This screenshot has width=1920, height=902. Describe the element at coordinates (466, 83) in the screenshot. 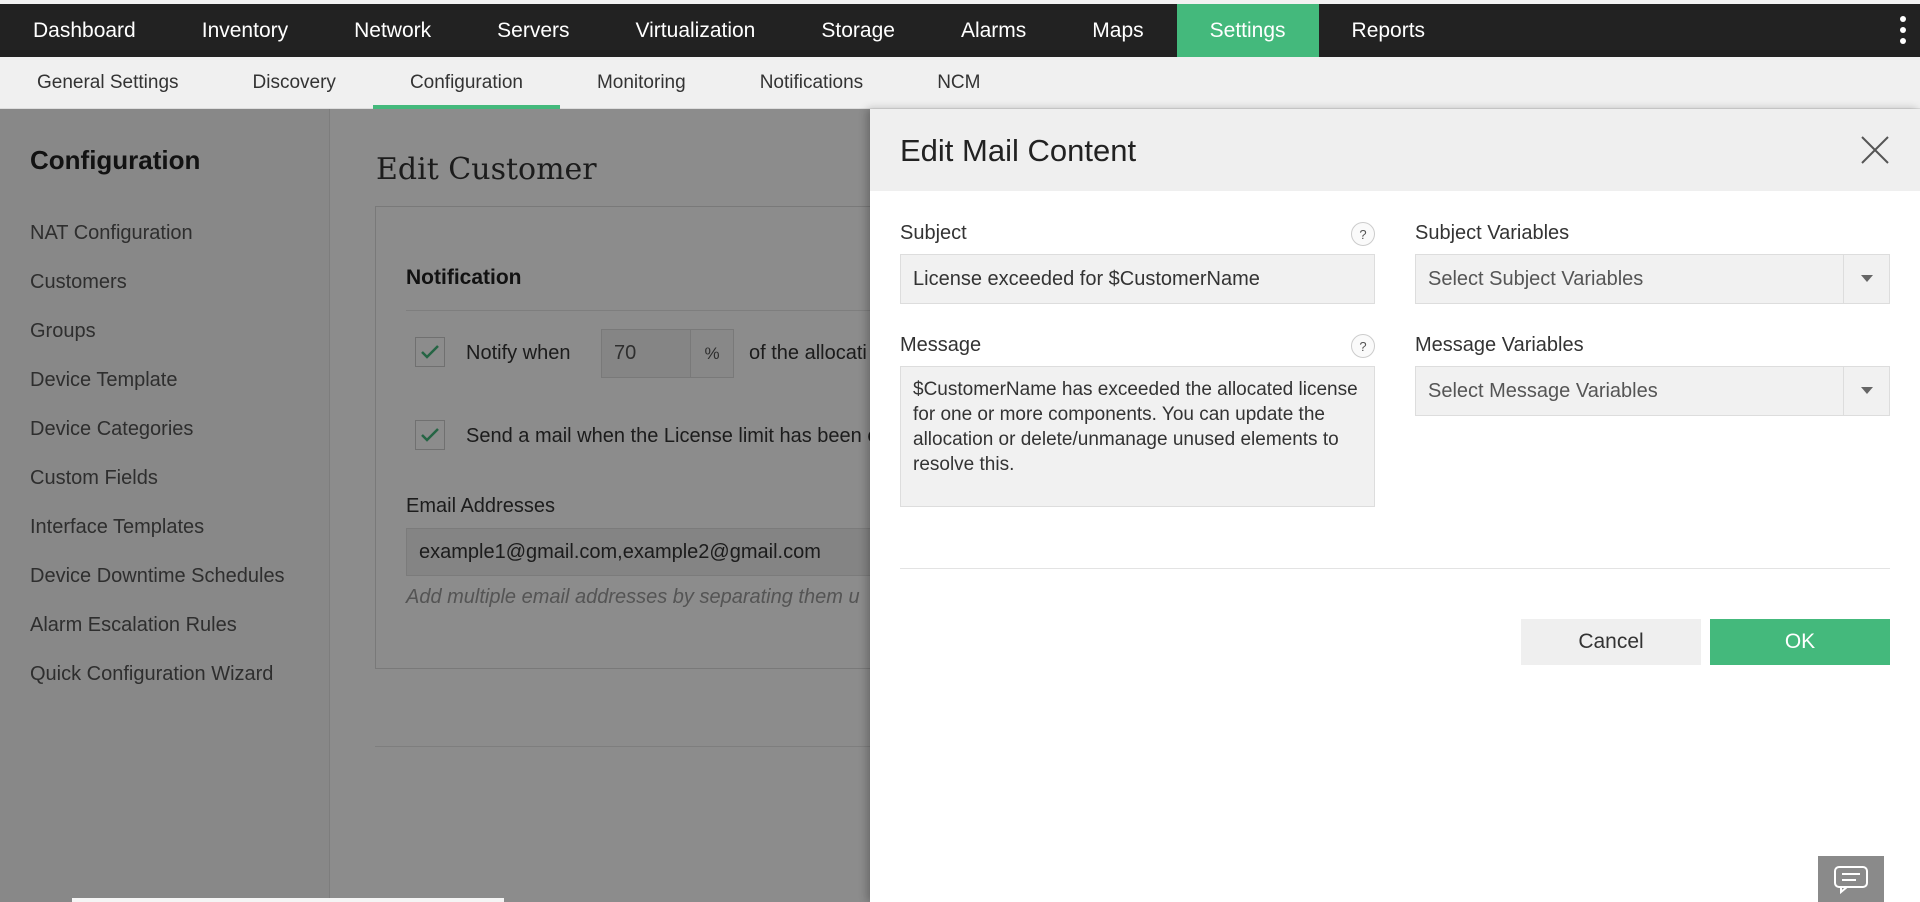

I see `subtab-configuration: Configuration` at that location.